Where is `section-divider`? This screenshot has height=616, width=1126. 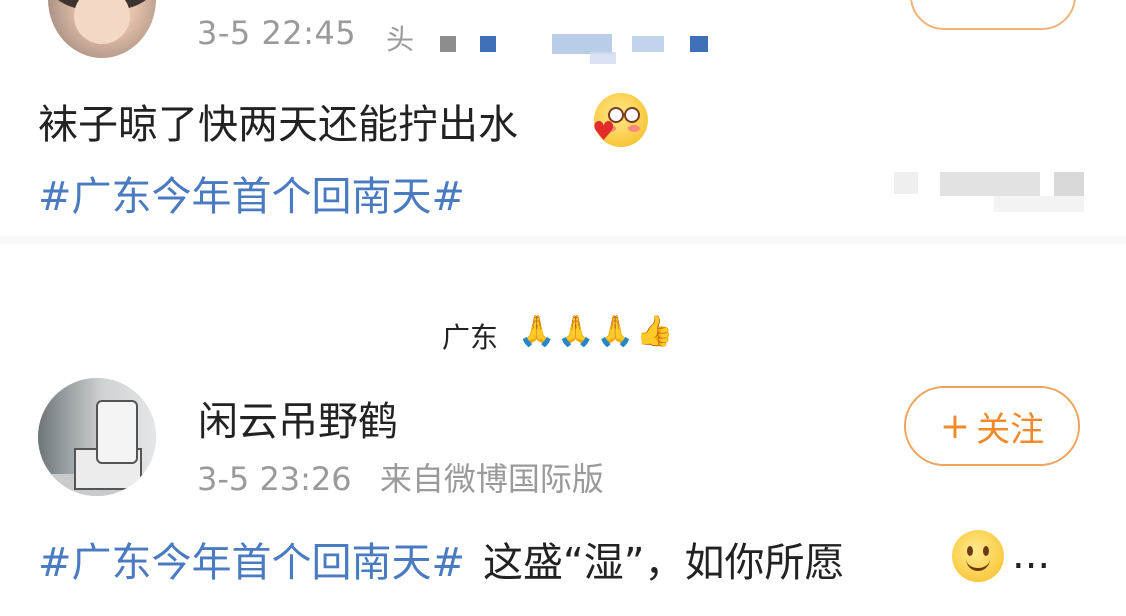
section-divider is located at coordinates (563, 240).